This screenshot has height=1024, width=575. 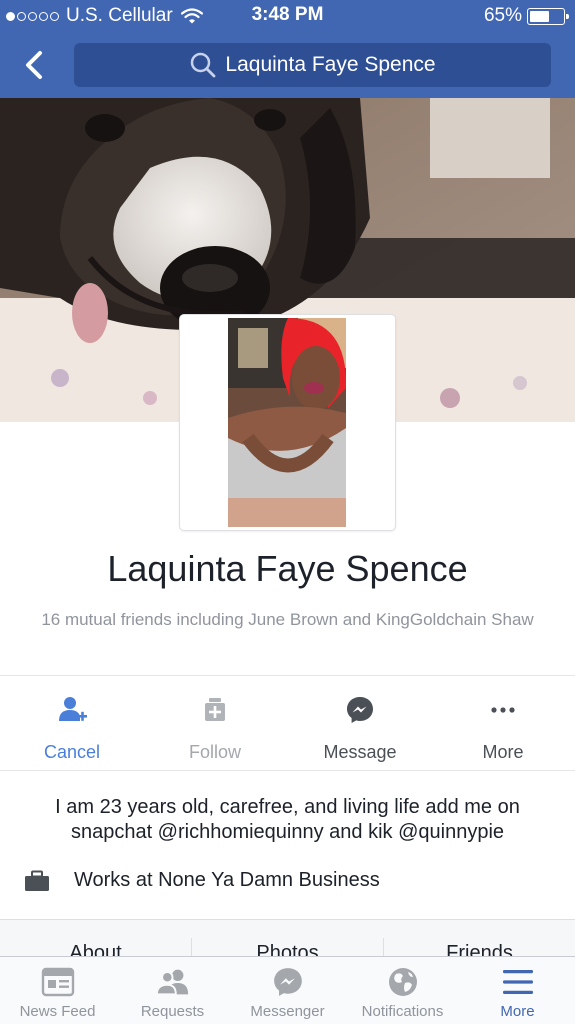 I want to click on profile-actions: Cancel Follow Message More, so click(x=287, y=723).